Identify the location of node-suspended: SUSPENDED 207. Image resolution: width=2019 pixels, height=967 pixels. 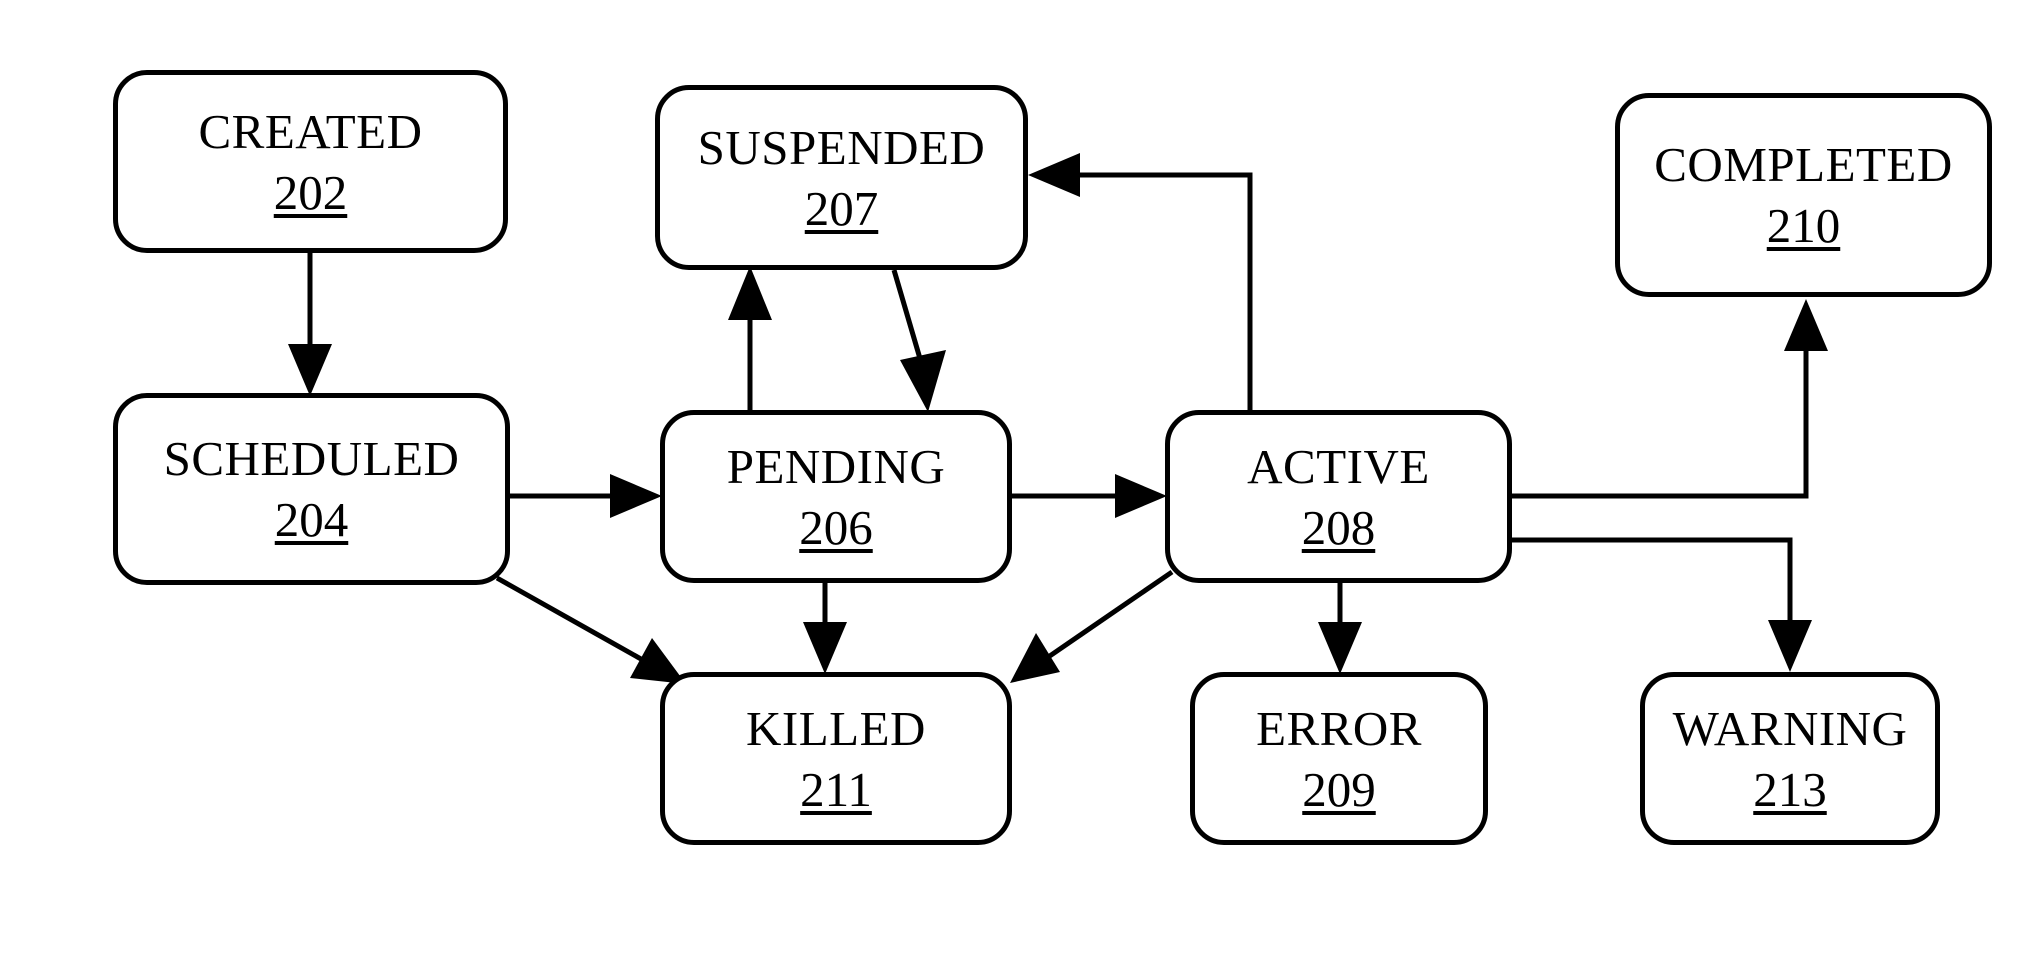
(841, 177).